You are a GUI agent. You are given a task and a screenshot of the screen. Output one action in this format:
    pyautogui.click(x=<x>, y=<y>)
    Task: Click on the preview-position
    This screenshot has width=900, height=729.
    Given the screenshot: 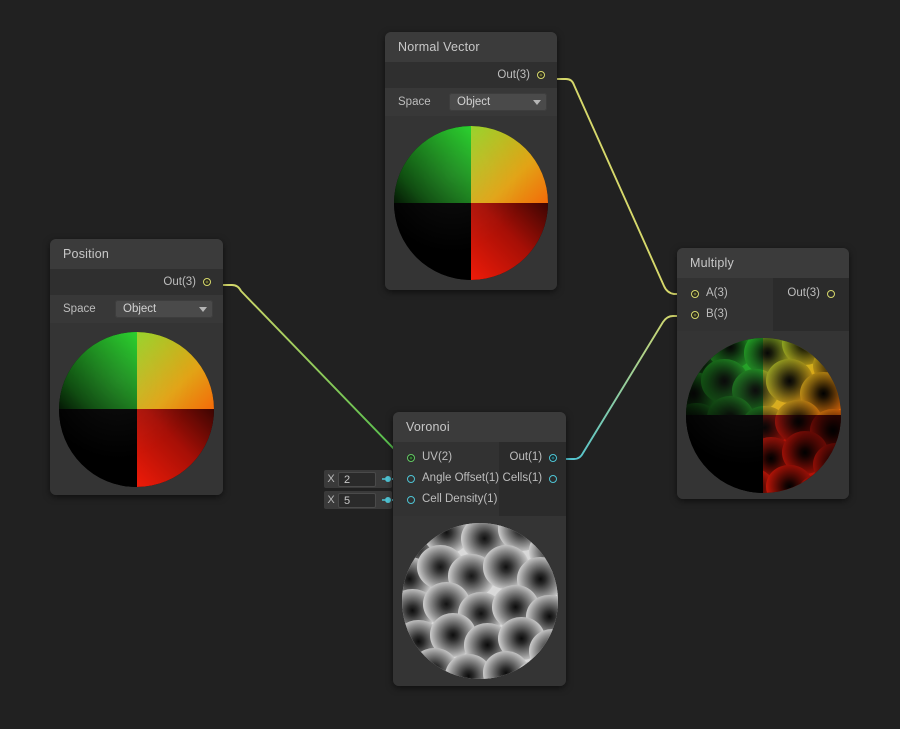 What is the action you would take?
    pyautogui.click(x=136, y=409)
    